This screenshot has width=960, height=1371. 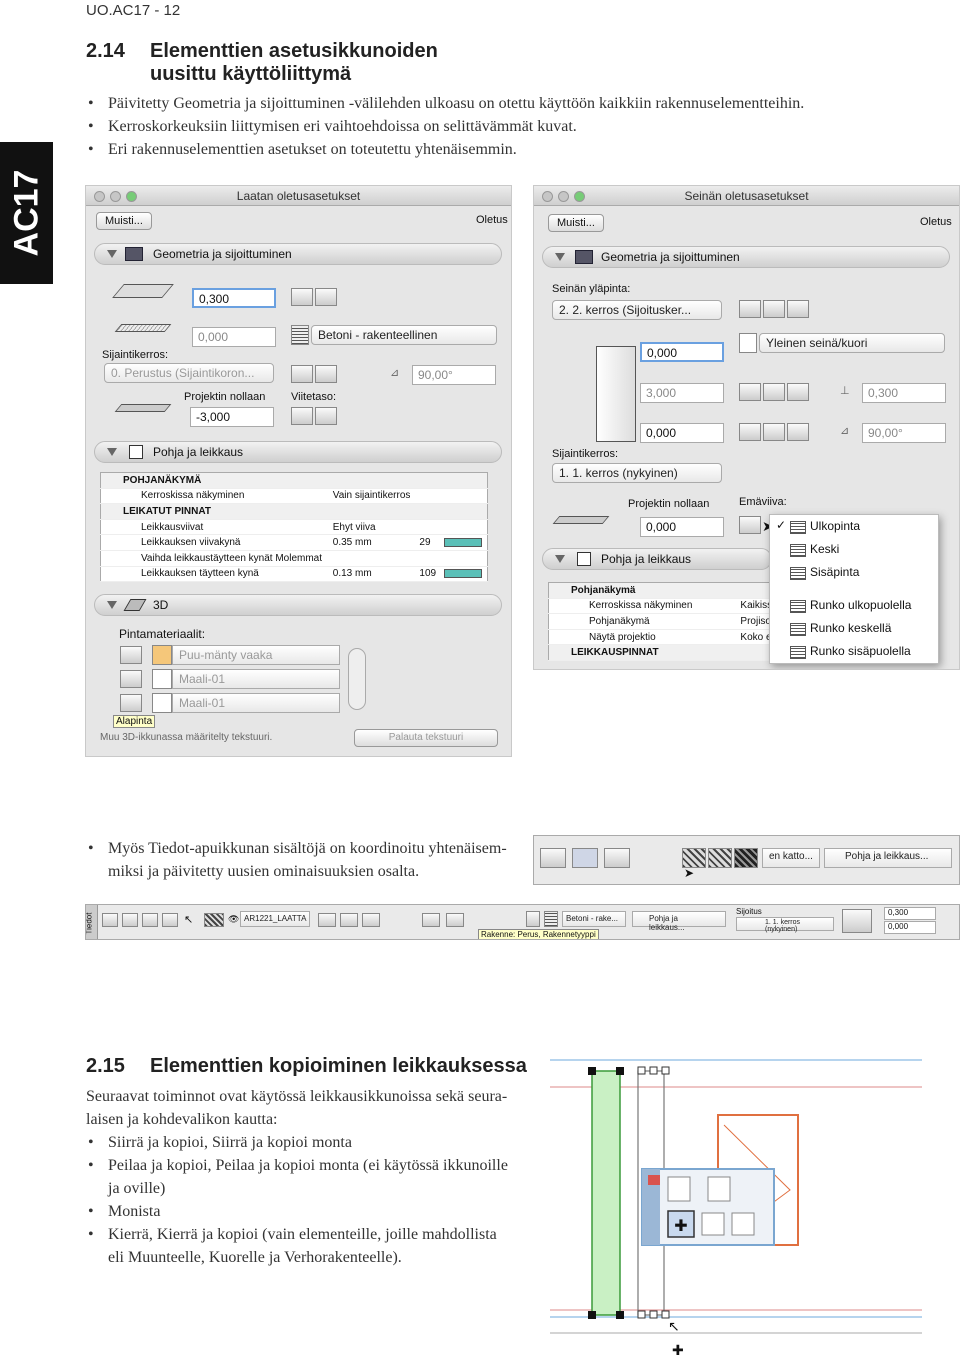 I want to click on surface-select-bottom: Maali-01, so click(x=256, y=703).